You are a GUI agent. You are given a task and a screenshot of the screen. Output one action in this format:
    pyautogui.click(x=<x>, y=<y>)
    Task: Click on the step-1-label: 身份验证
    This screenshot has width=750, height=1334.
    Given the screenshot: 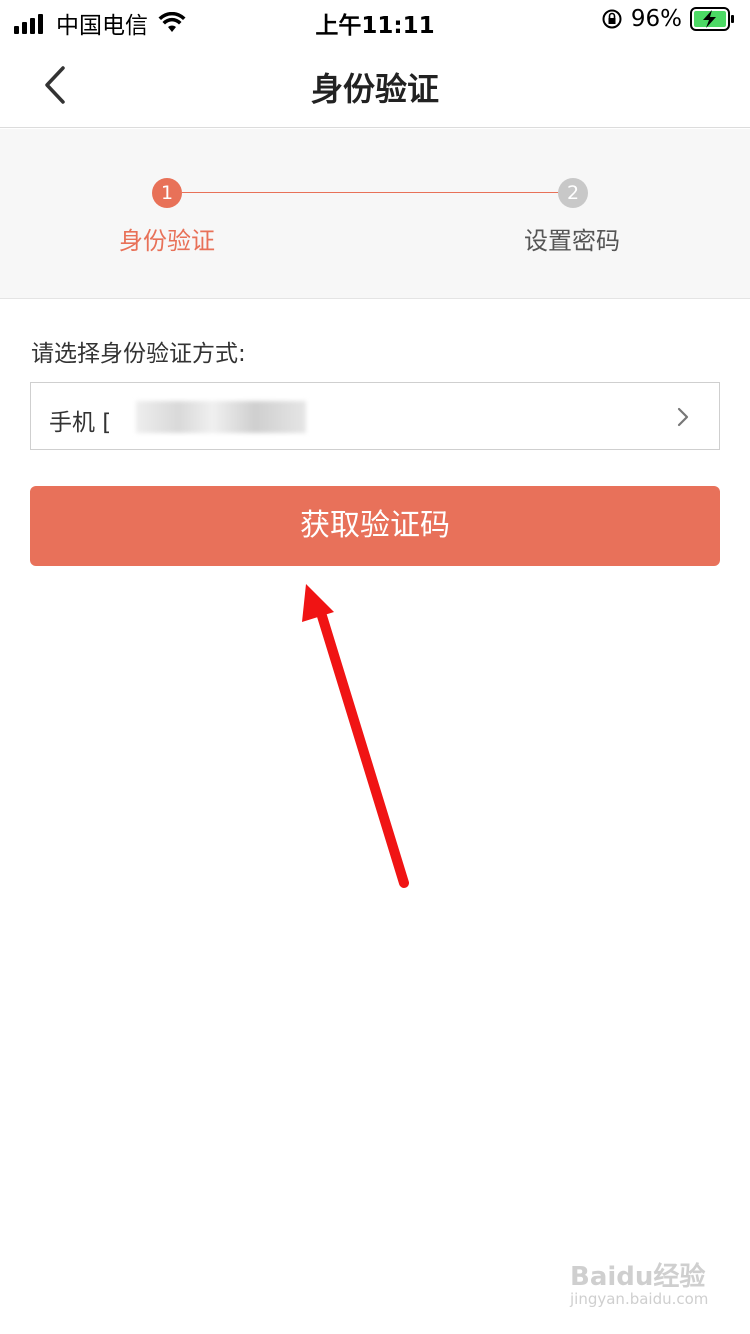 What is the action you would take?
    pyautogui.click(x=167, y=241)
    